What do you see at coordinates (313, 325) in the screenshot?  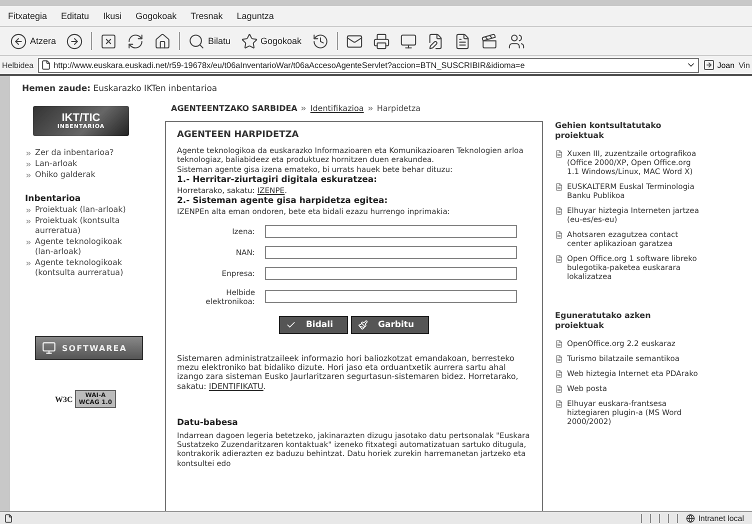 I see `submit-button: Bidali` at bounding box center [313, 325].